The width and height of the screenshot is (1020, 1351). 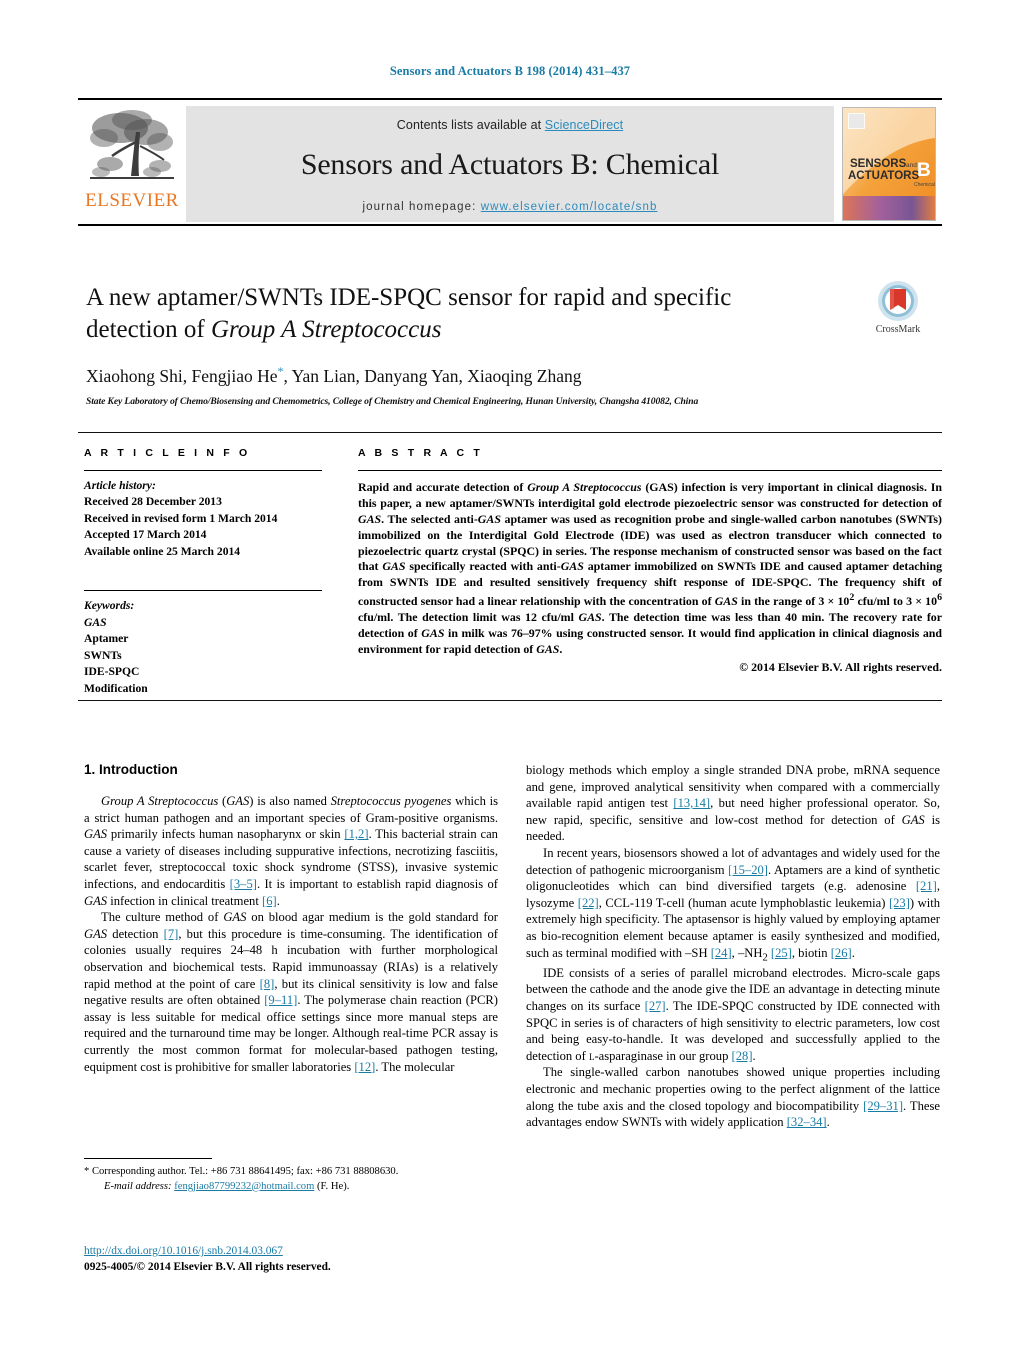 What do you see at coordinates (765, 958) in the screenshot?
I see `p3-sub: 2` at bounding box center [765, 958].